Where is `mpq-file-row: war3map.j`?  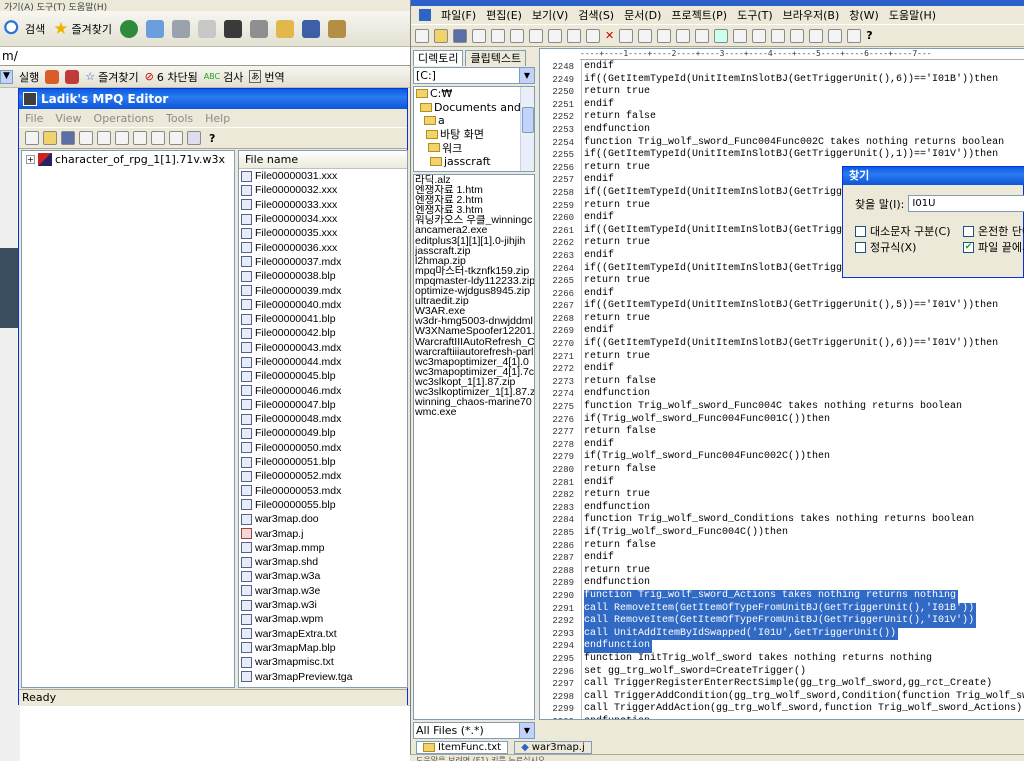
mpq-file-row: war3map.j is located at coordinates (323, 533).